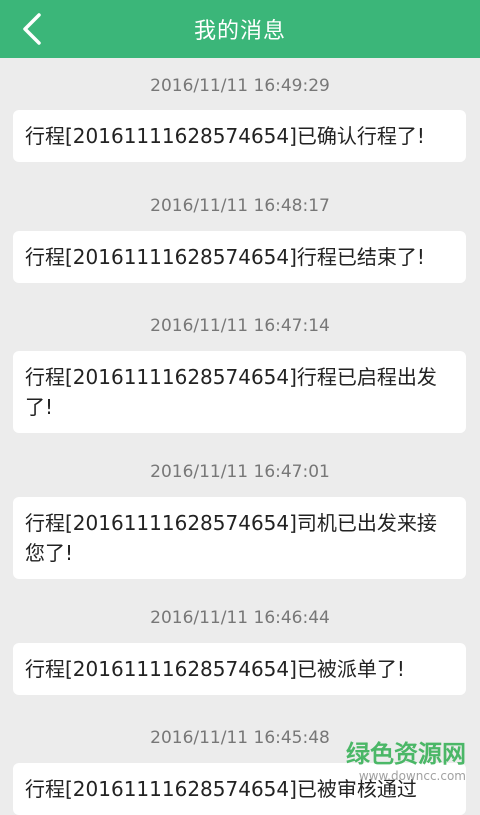 This screenshot has width=480, height=815. I want to click on message-card: 行程[20161111628574654]司机已出发来接您了!, so click(239, 538).